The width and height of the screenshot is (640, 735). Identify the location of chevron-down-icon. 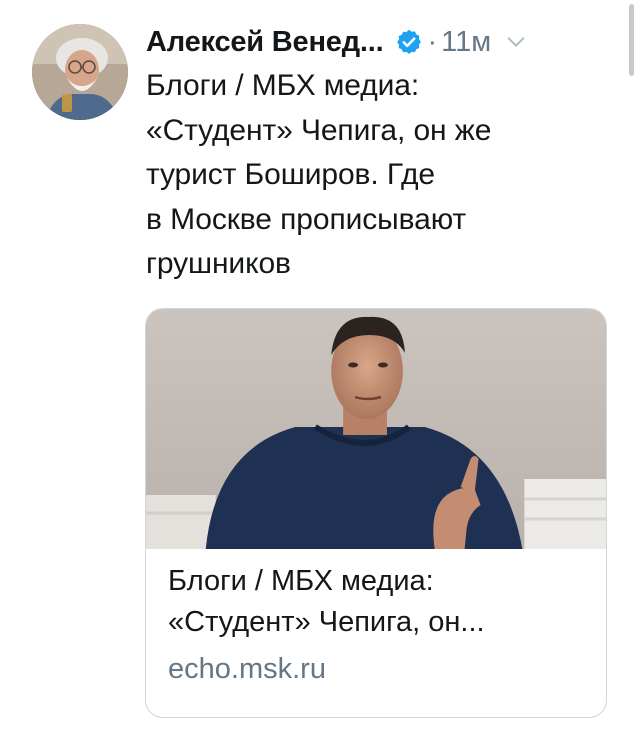
(516, 42).